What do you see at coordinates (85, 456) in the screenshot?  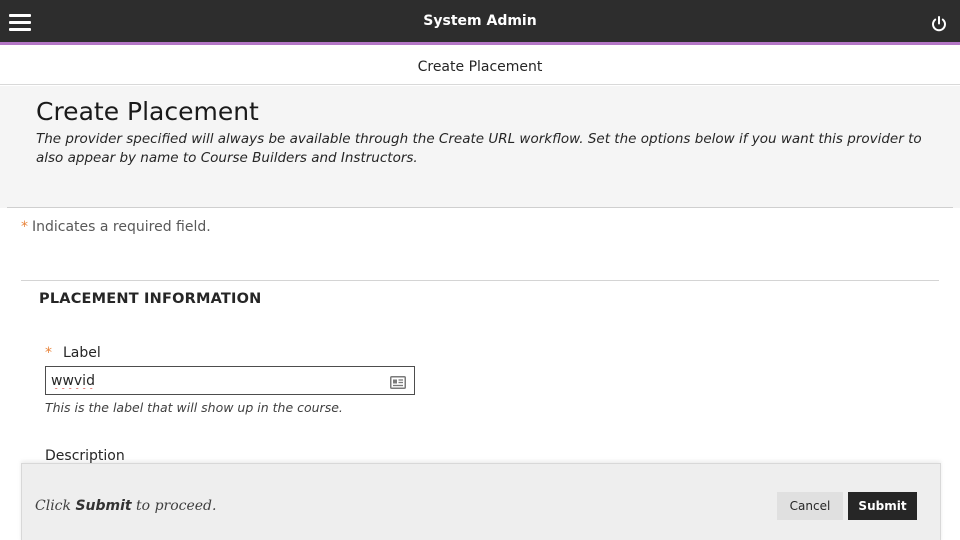 I see `description-field-label: Description` at bounding box center [85, 456].